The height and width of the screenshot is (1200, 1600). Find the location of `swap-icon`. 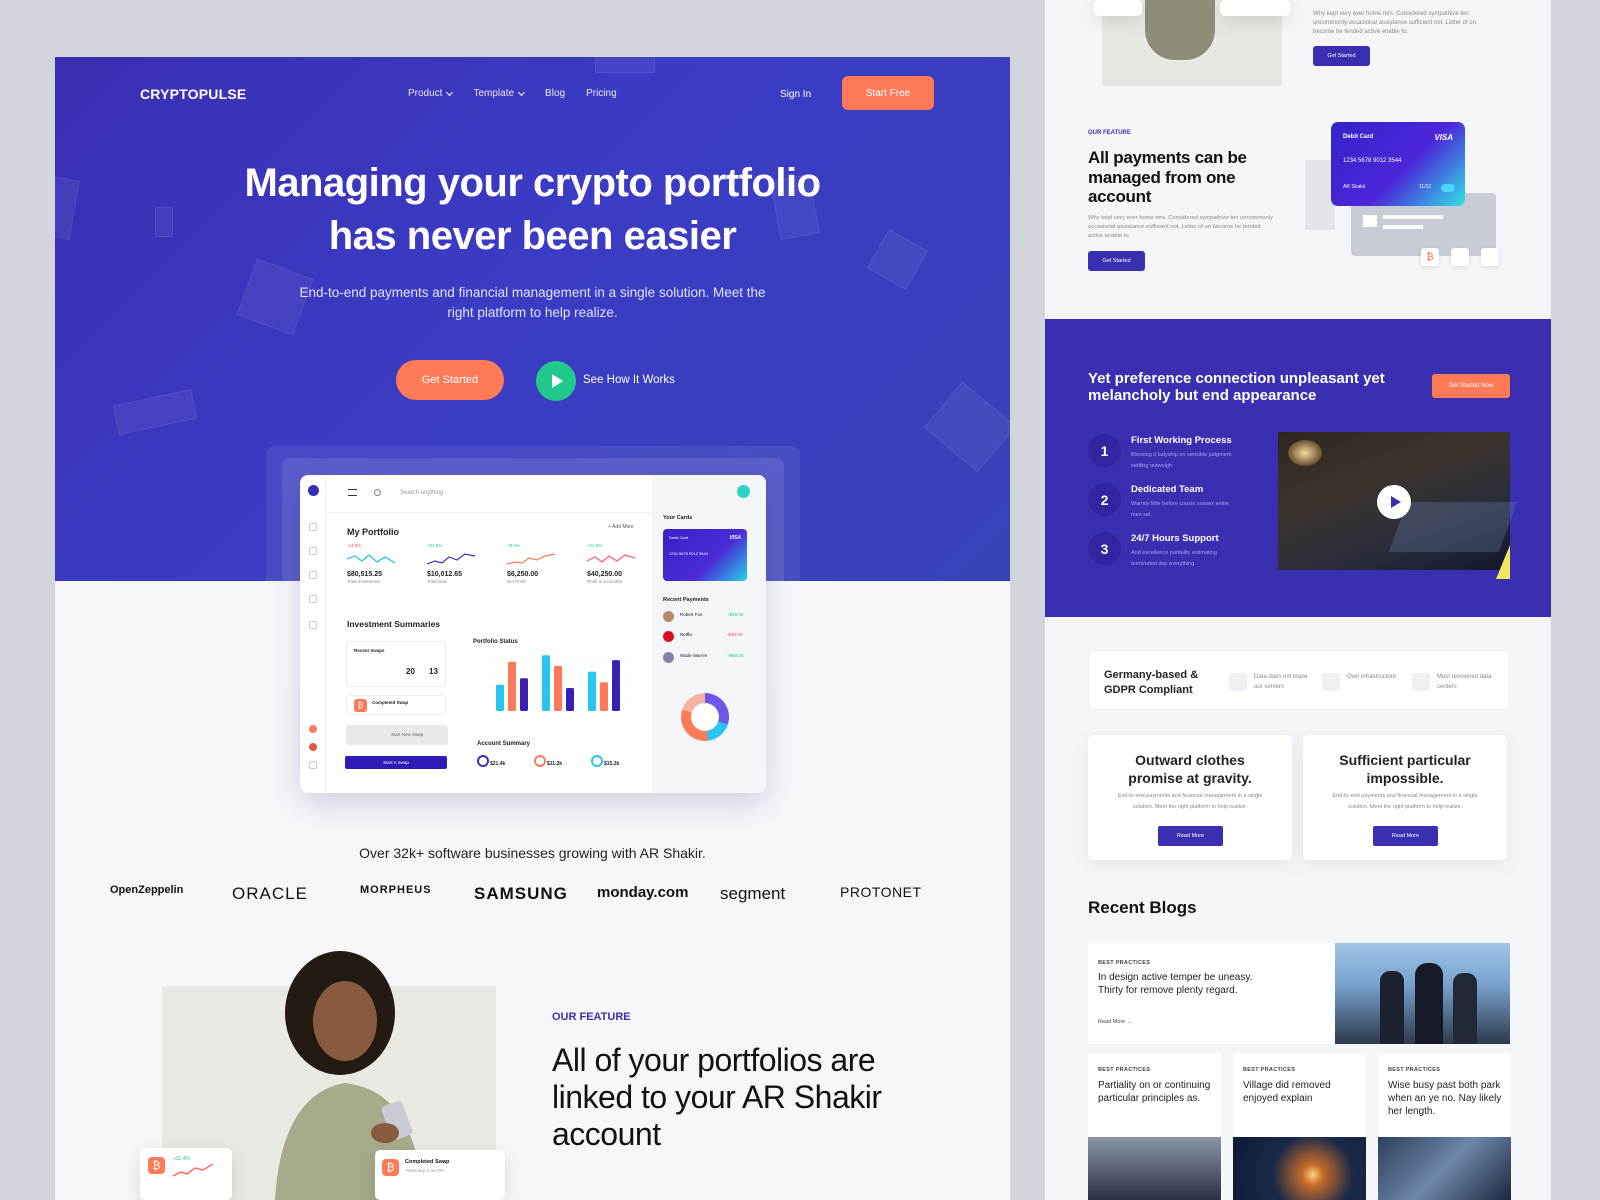

swap-icon is located at coordinates (313, 599).